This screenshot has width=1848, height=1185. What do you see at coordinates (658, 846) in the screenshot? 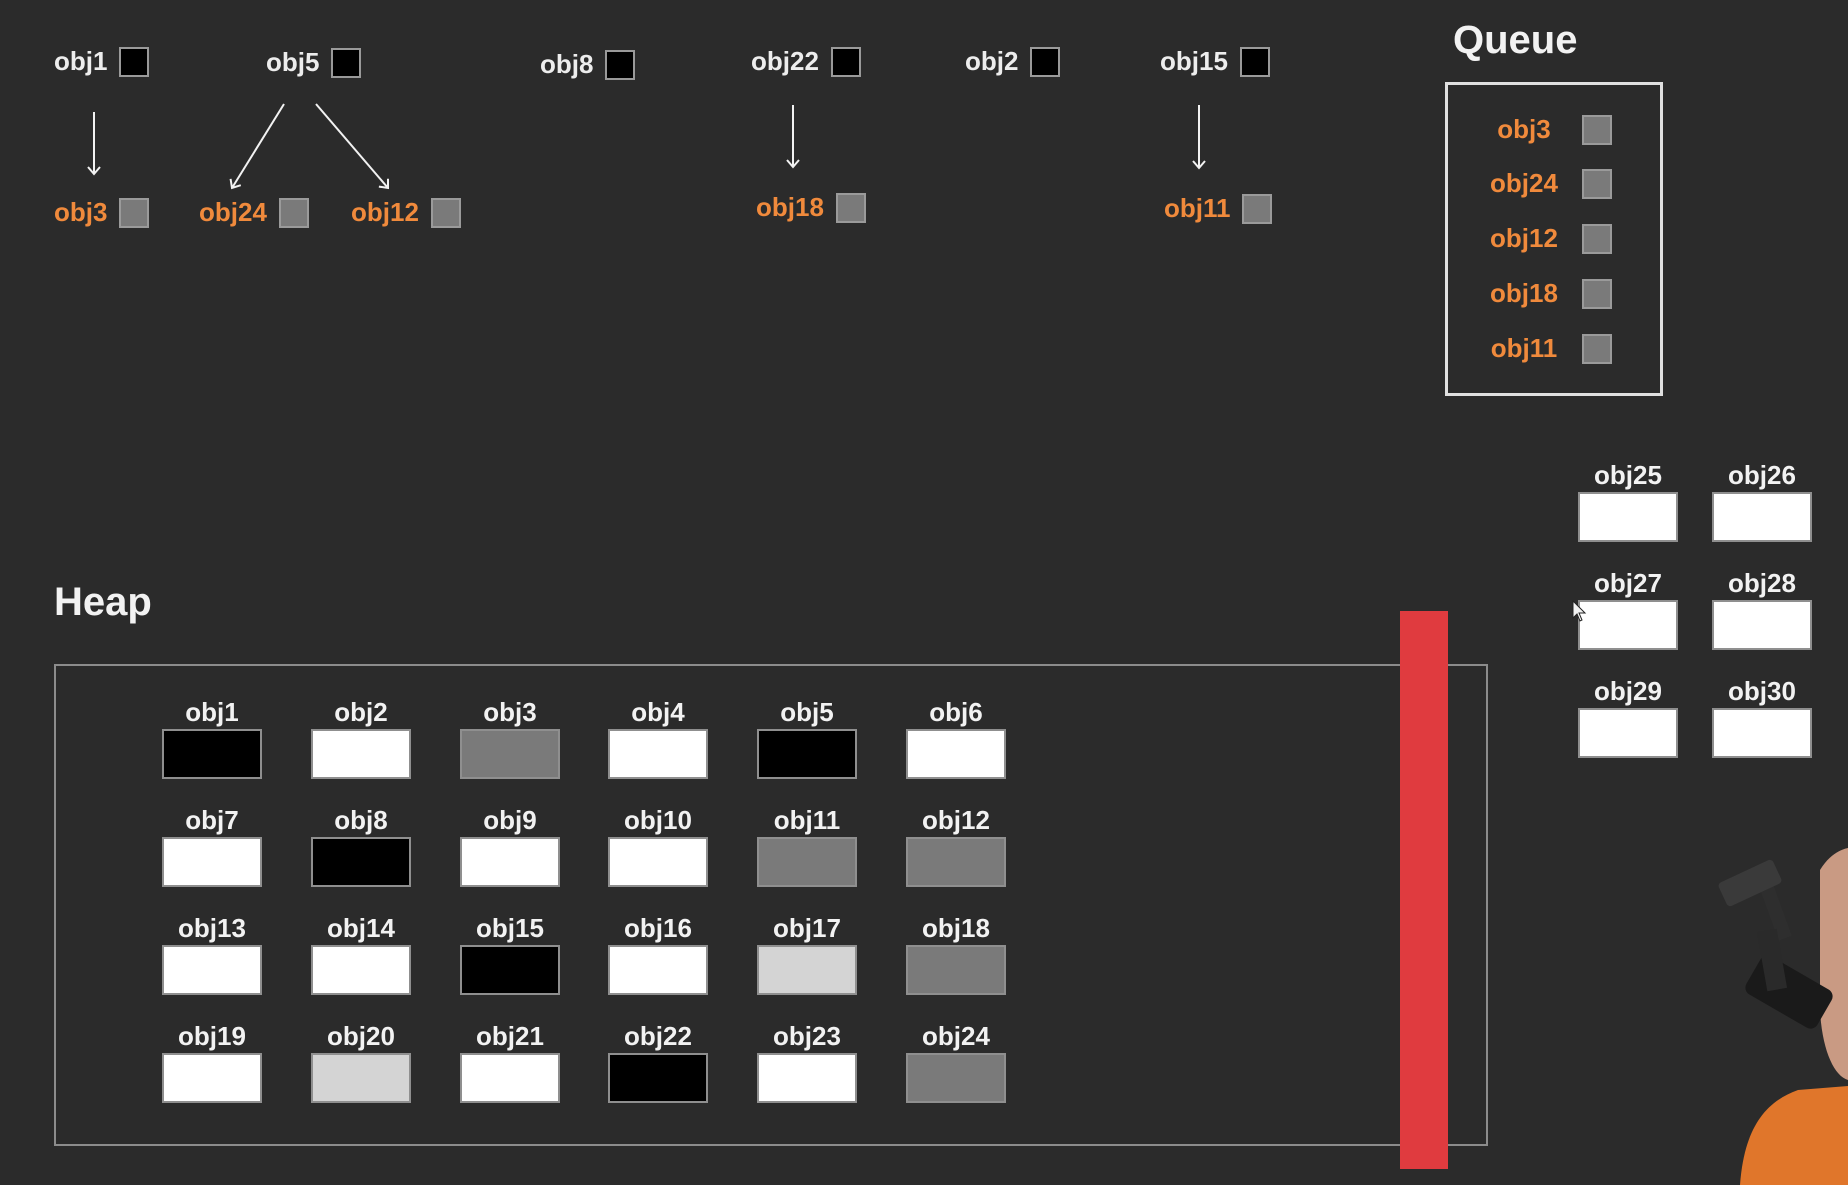
I see `heap-object: obj10` at bounding box center [658, 846].